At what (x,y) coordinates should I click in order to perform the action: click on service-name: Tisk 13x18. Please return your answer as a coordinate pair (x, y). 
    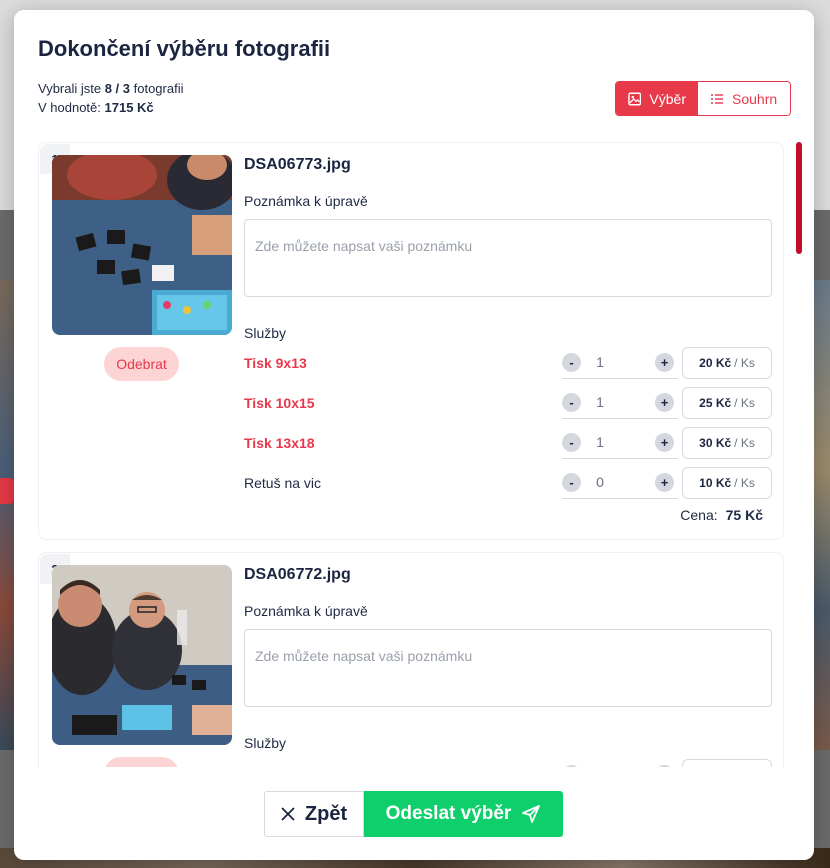
    Looking at the image, I should click on (279, 443).